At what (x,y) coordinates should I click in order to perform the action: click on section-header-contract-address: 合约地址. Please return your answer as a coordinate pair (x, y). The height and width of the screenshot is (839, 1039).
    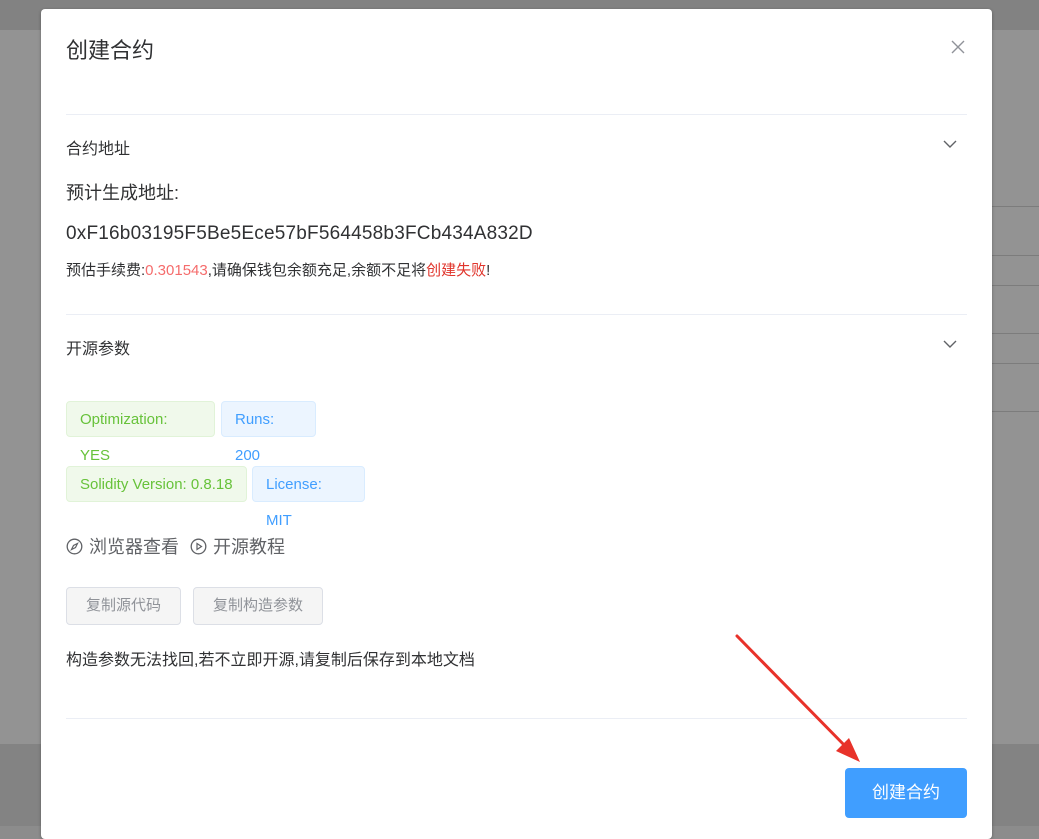
    Looking at the image, I should click on (516, 146).